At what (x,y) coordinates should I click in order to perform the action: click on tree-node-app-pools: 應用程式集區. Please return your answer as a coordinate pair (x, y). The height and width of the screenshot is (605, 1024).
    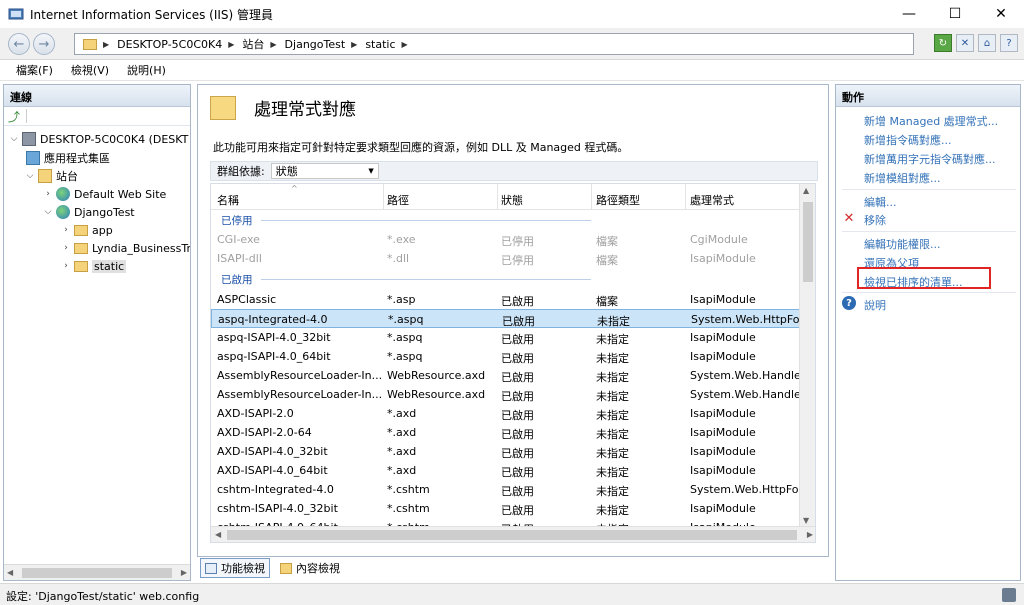
    Looking at the image, I should click on (67, 158).